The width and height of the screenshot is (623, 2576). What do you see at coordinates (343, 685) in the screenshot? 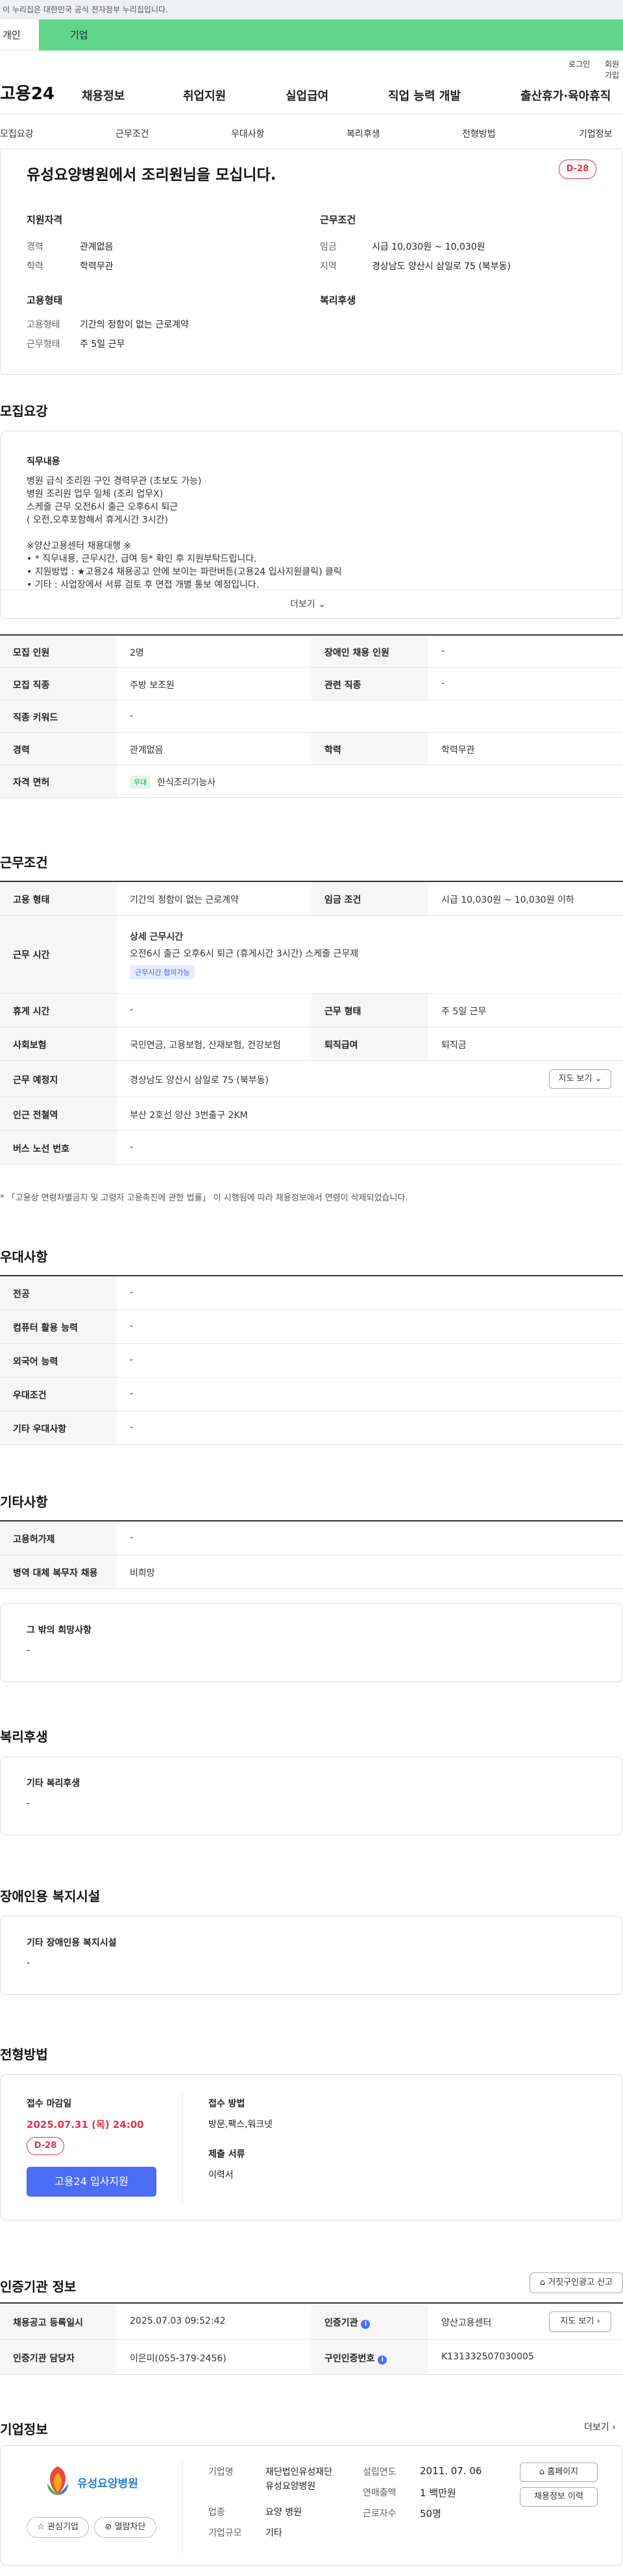
I see `table-header-cell: 관련 직종` at bounding box center [343, 685].